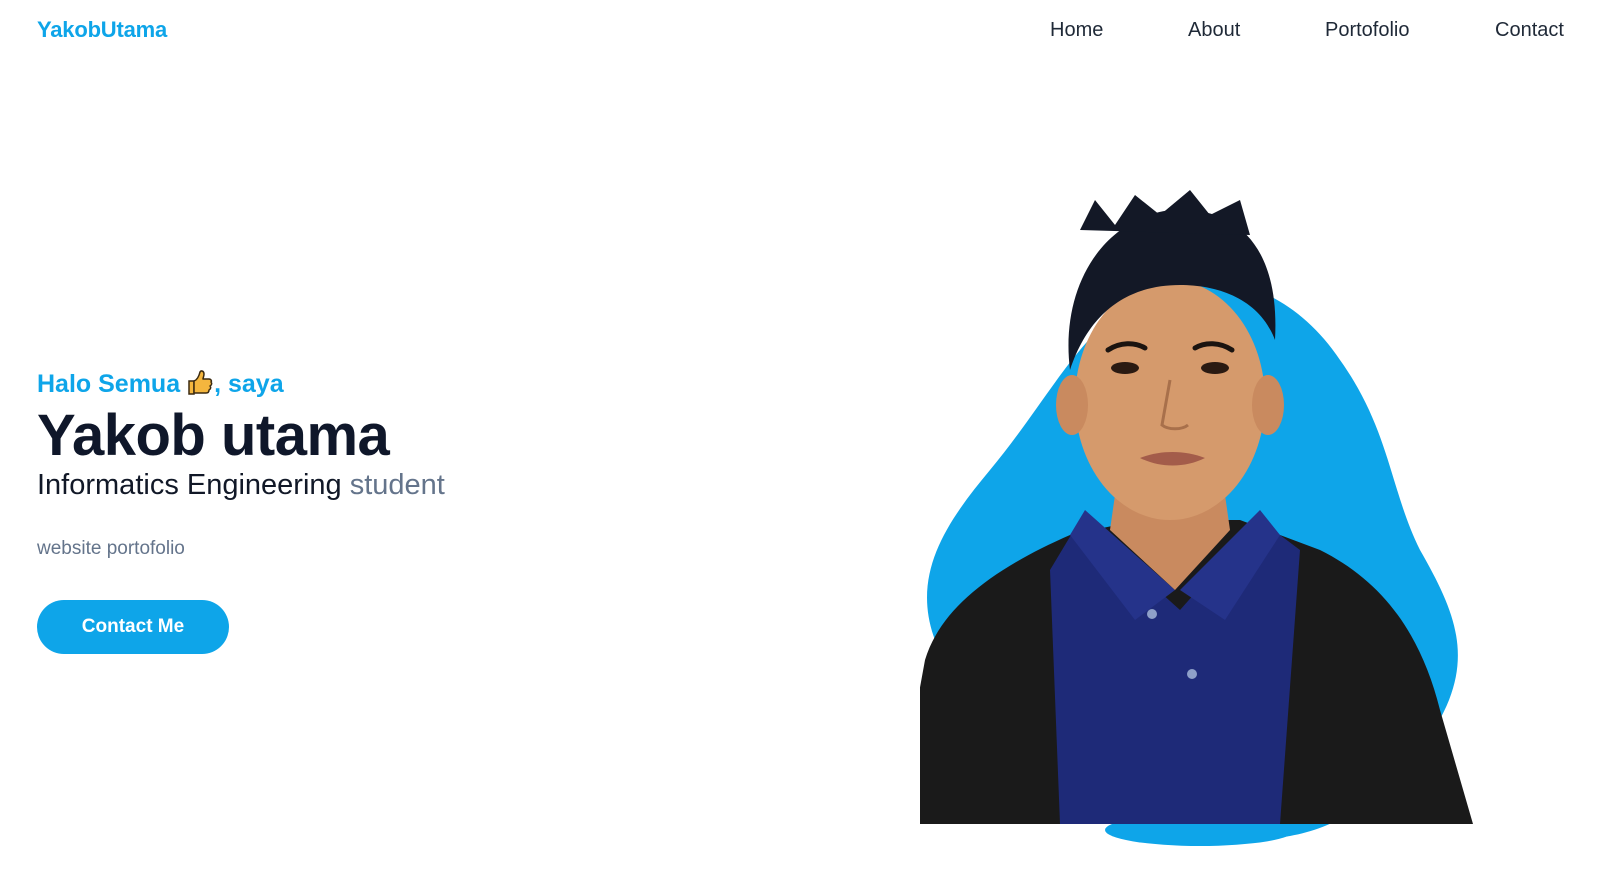 Image resolution: width=1622 pixels, height=882 pixels. What do you see at coordinates (189, 485) in the screenshot?
I see `role-main: Informatics Engineering` at bounding box center [189, 485].